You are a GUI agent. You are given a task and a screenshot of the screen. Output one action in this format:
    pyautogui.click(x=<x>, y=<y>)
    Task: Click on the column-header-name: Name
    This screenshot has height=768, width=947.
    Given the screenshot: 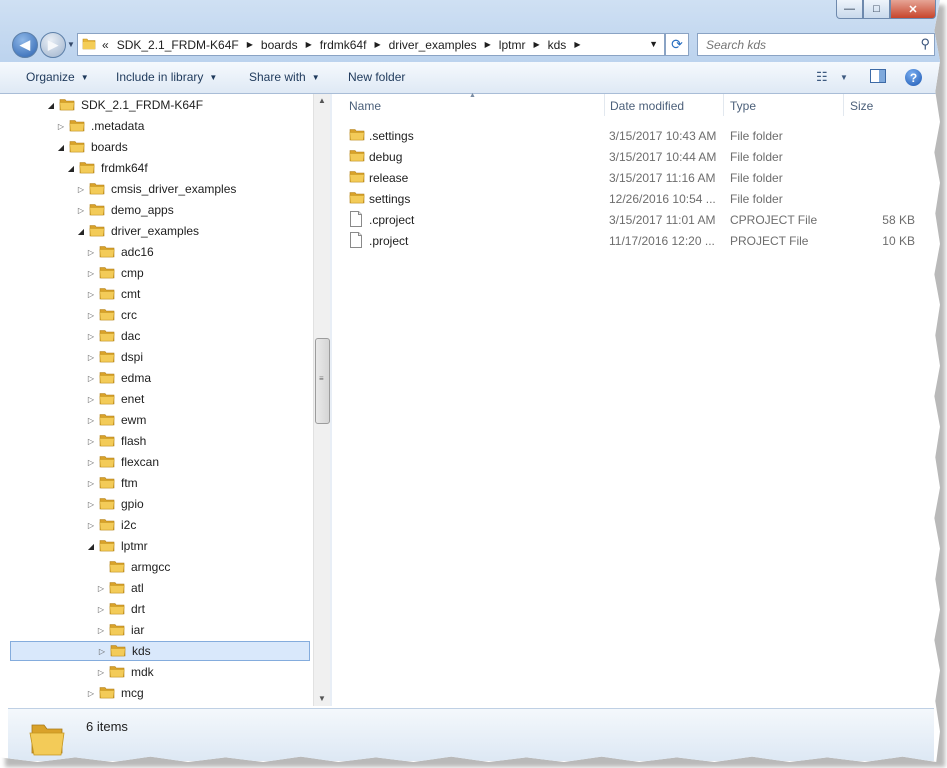 What is the action you would take?
    pyautogui.click(x=365, y=106)
    